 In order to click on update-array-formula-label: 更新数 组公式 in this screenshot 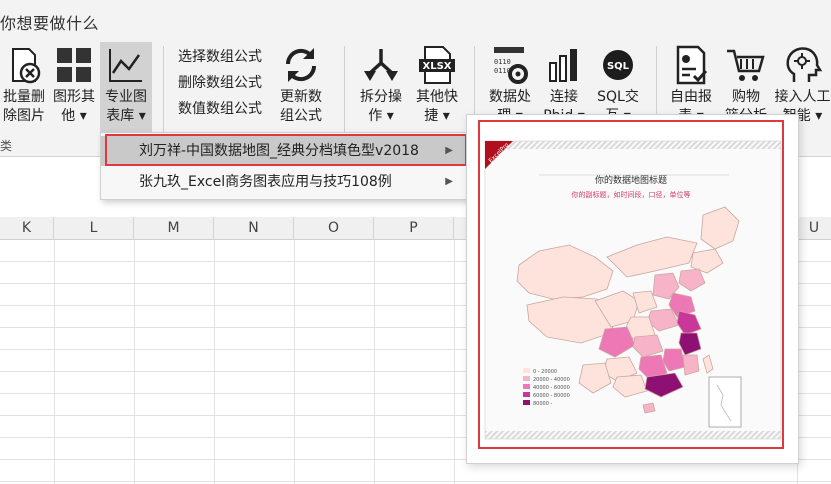, I will do `click(301, 106)`.